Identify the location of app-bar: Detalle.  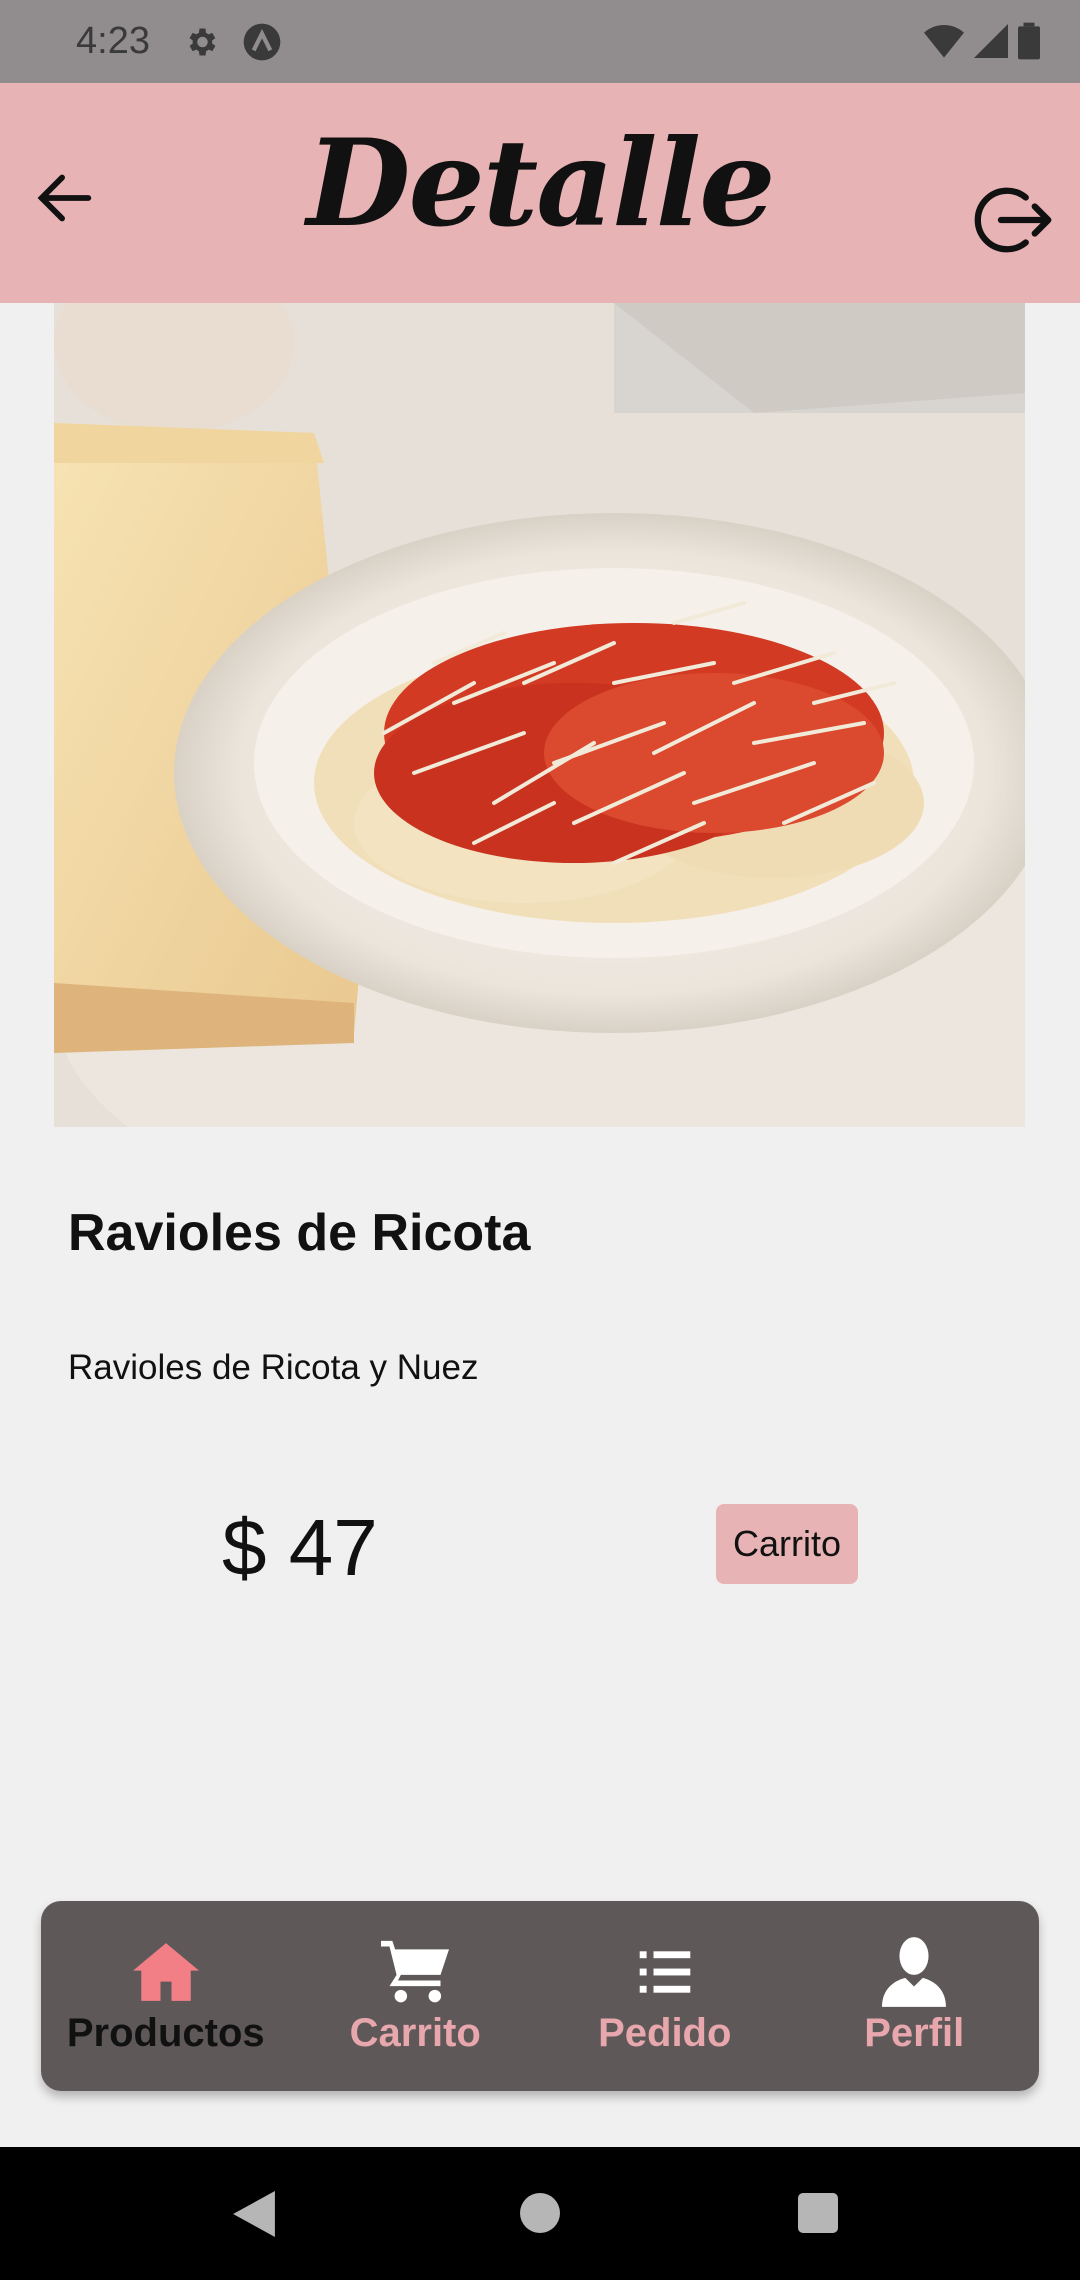
(540, 193).